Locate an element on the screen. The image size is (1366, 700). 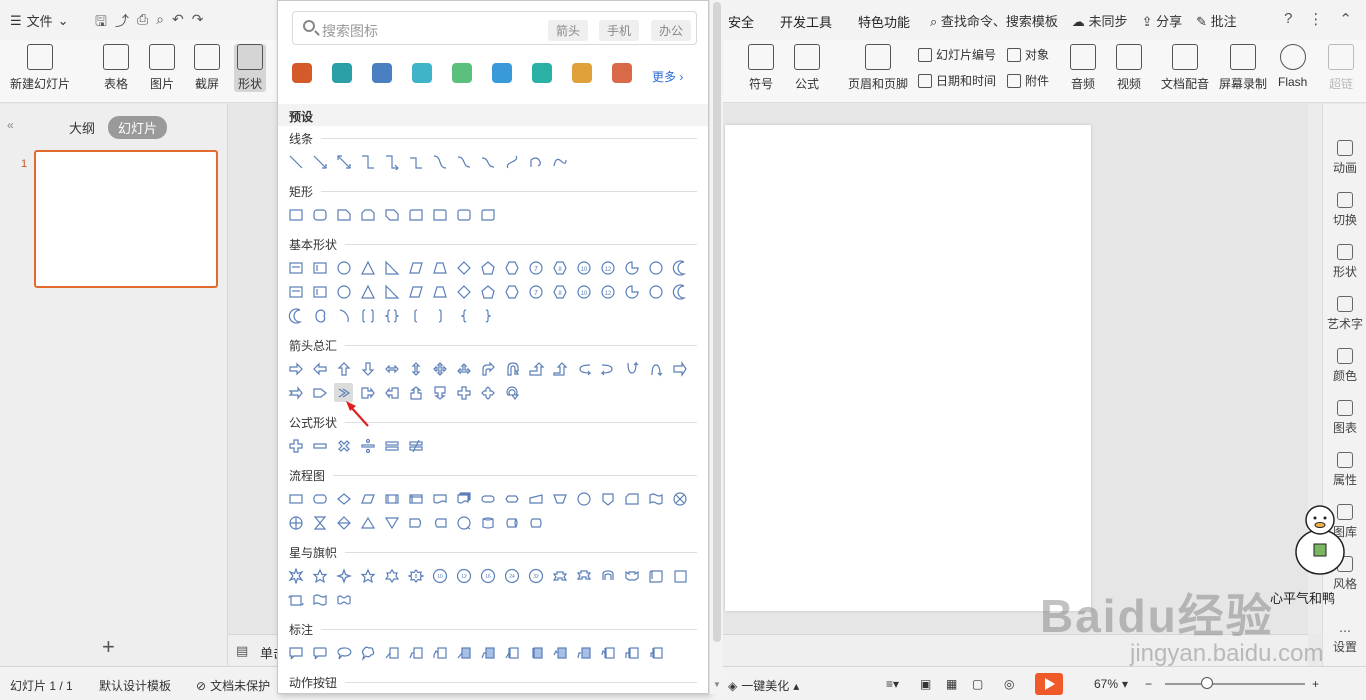
command-search: ⌕ 查找命令、搜索模板 is located at coordinates (994, 20).